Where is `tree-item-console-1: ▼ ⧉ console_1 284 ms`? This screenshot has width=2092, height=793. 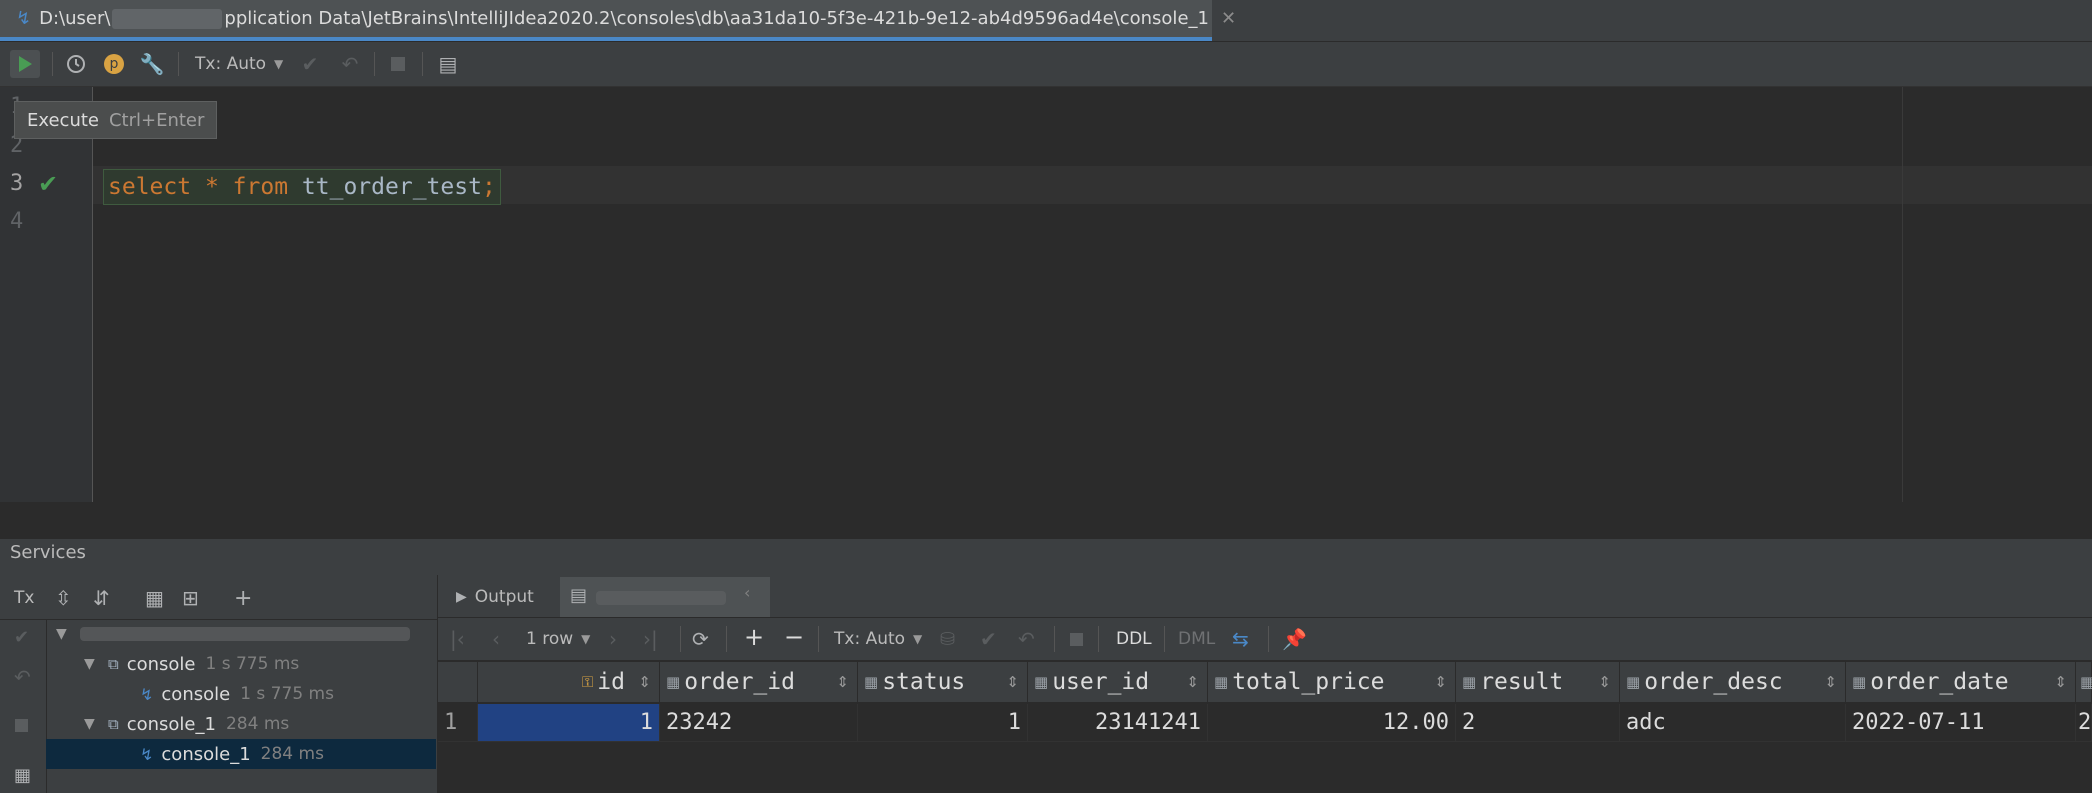
tree-item-console-1: ▼ ⧉ console_1 284 ms is located at coordinates (186, 724).